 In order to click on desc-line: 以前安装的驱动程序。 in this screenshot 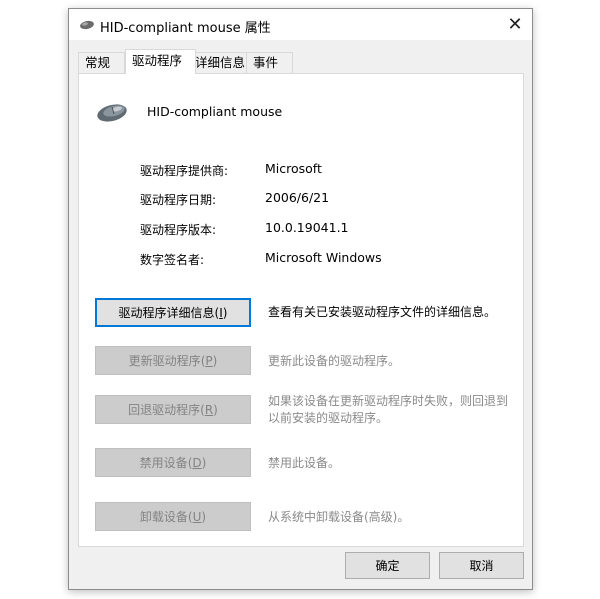, I will do `click(328, 418)`.